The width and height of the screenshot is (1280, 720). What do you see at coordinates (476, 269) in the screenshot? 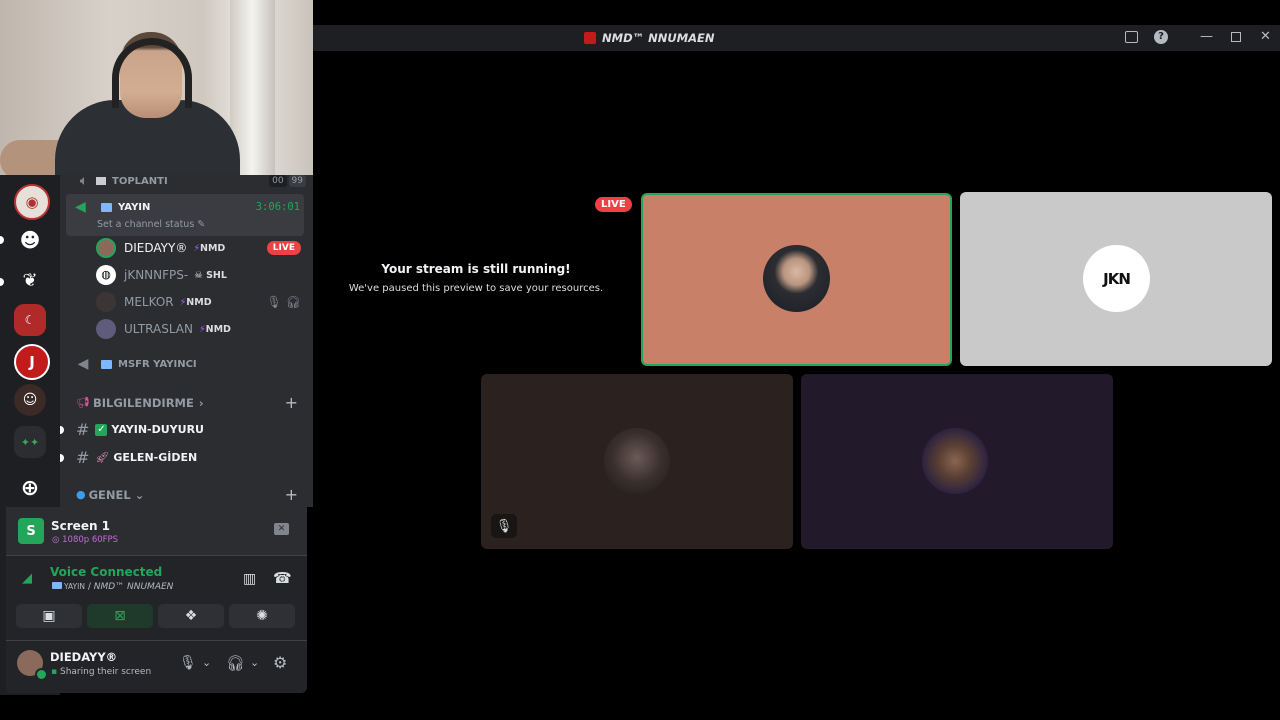
I see `paused-title: Your stream is still running!` at bounding box center [476, 269].